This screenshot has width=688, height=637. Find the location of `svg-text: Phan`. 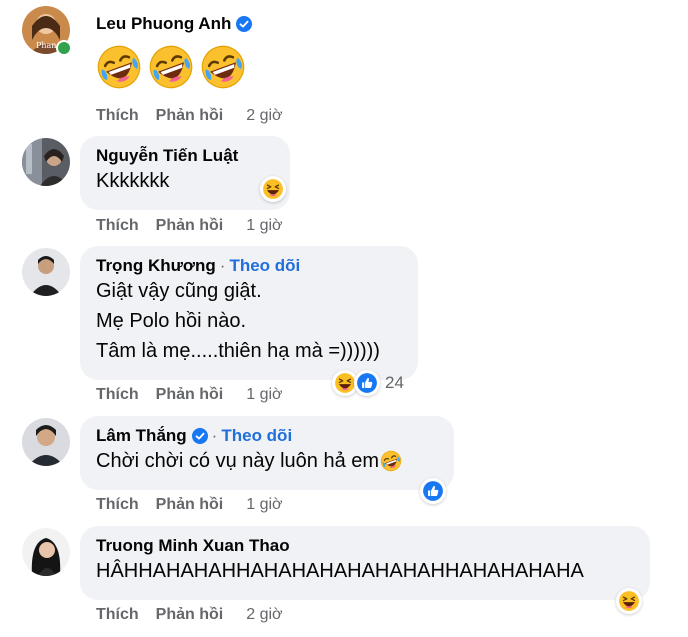

svg-text: Phan is located at coordinates (46, 45).